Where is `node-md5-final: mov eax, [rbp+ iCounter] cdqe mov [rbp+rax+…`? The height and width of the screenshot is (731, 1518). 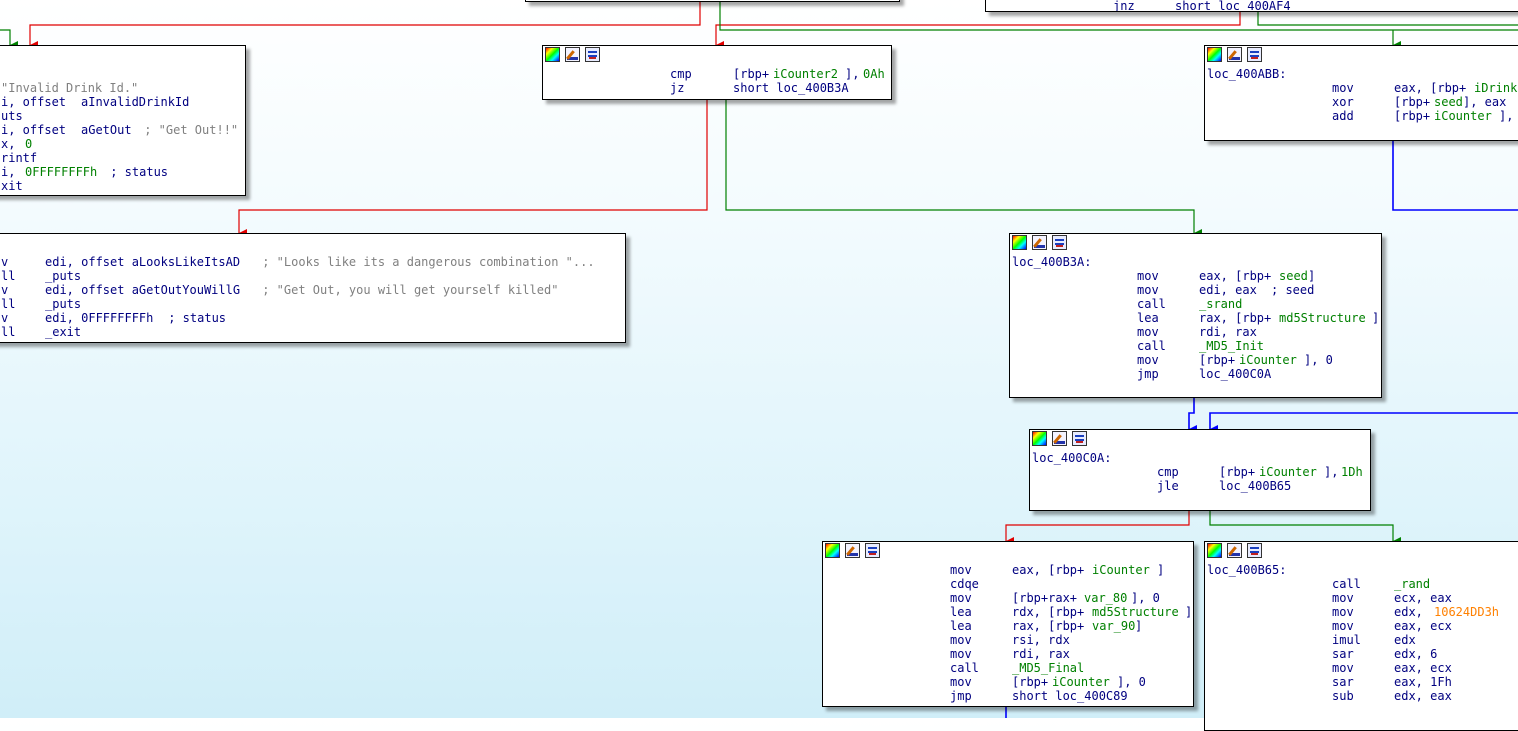 node-md5-final: mov eax, [rbp+ iCounter] cdqe mov [rbp+rax+… is located at coordinates (1008, 624).